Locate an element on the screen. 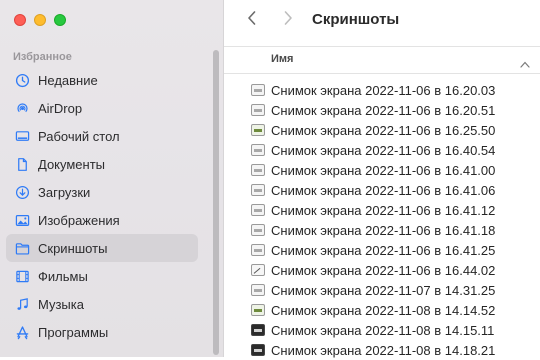  clock-icon is located at coordinates (22, 80).